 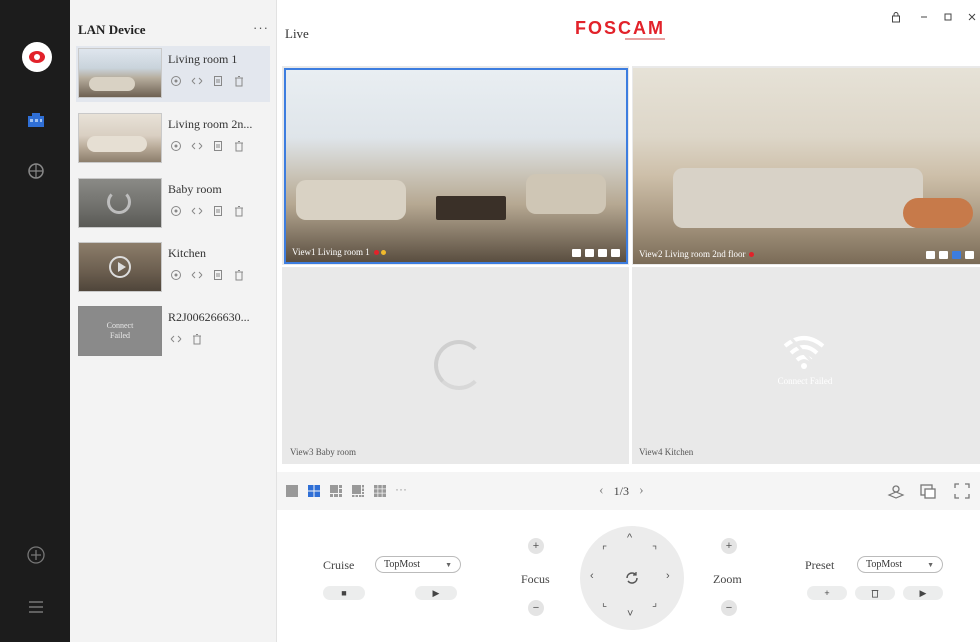 I want to click on cruise-map-icon, so click(x=896, y=491).